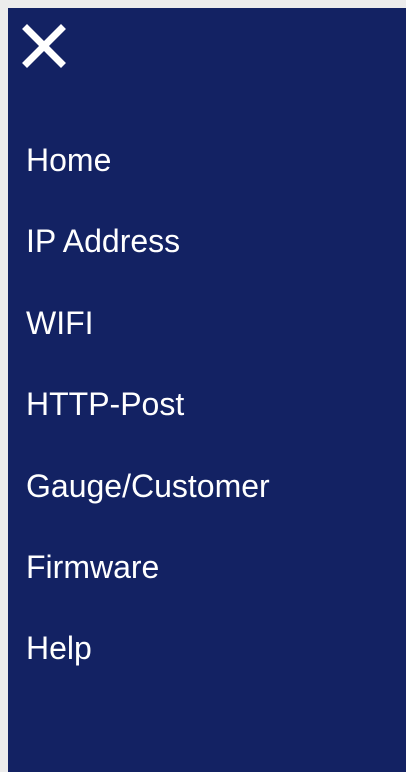 This screenshot has height=772, width=406. I want to click on menu-item-home: Home, so click(207, 166).